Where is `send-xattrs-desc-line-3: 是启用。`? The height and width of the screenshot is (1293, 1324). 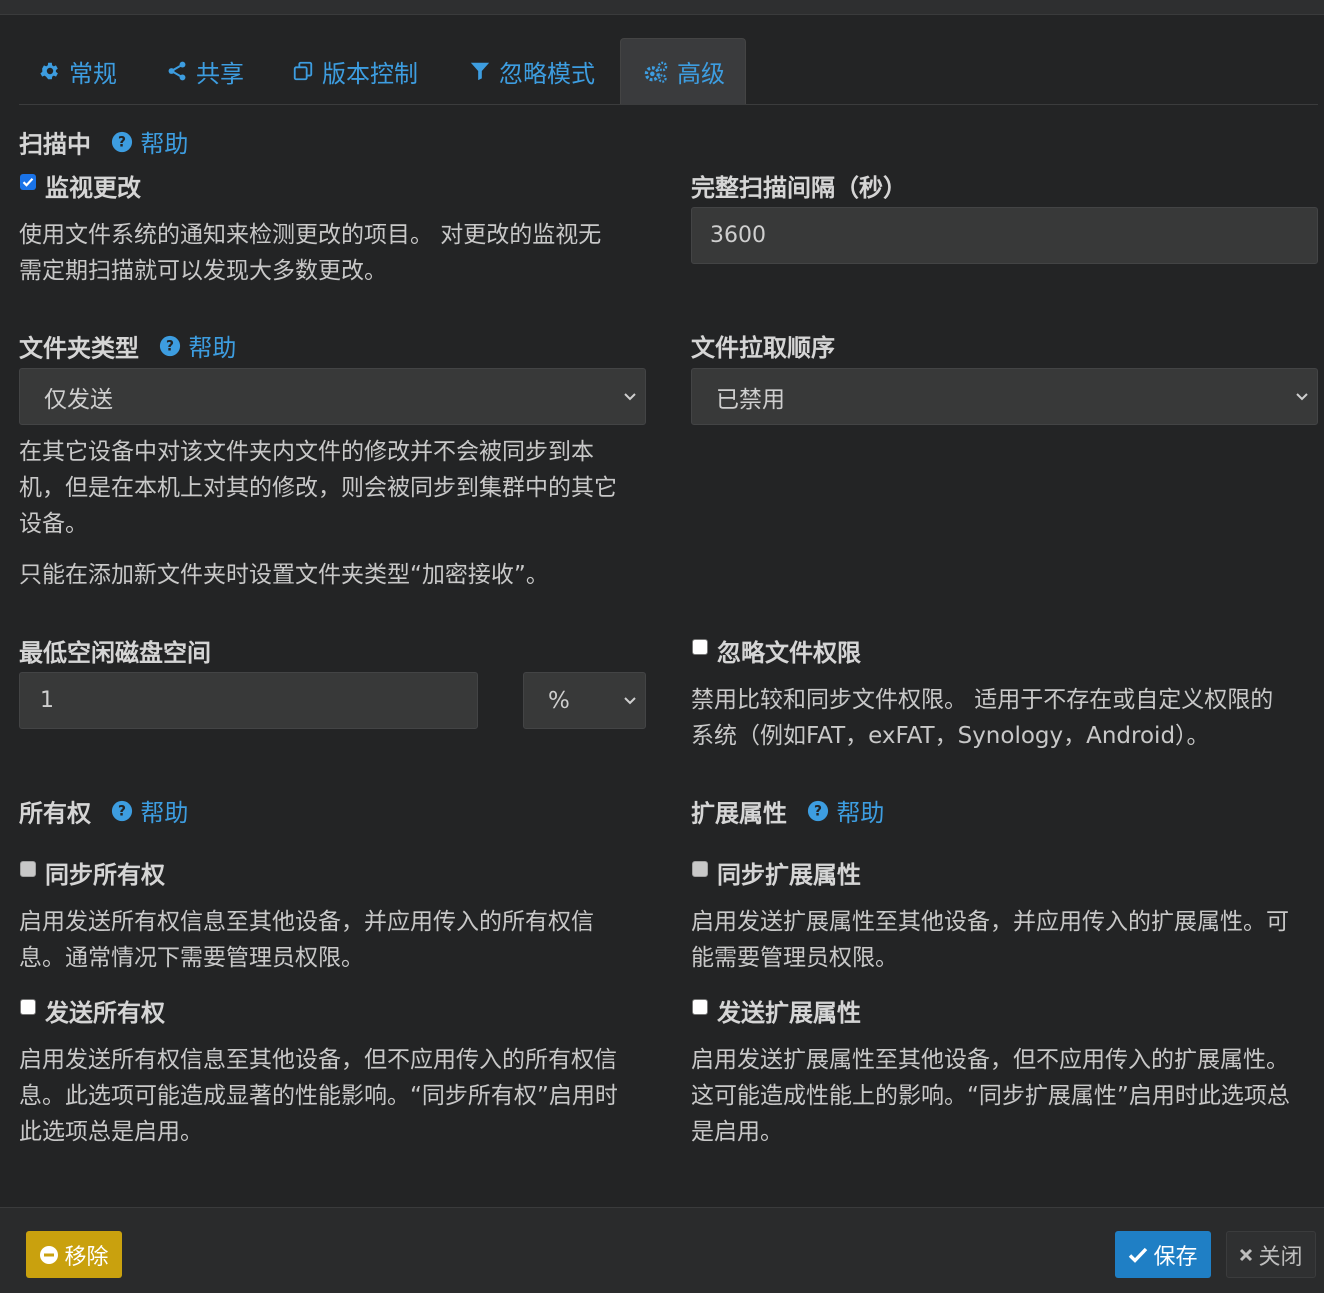 send-xattrs-desc-line-3: 是启用。 is located at coordinates (737, 1132).